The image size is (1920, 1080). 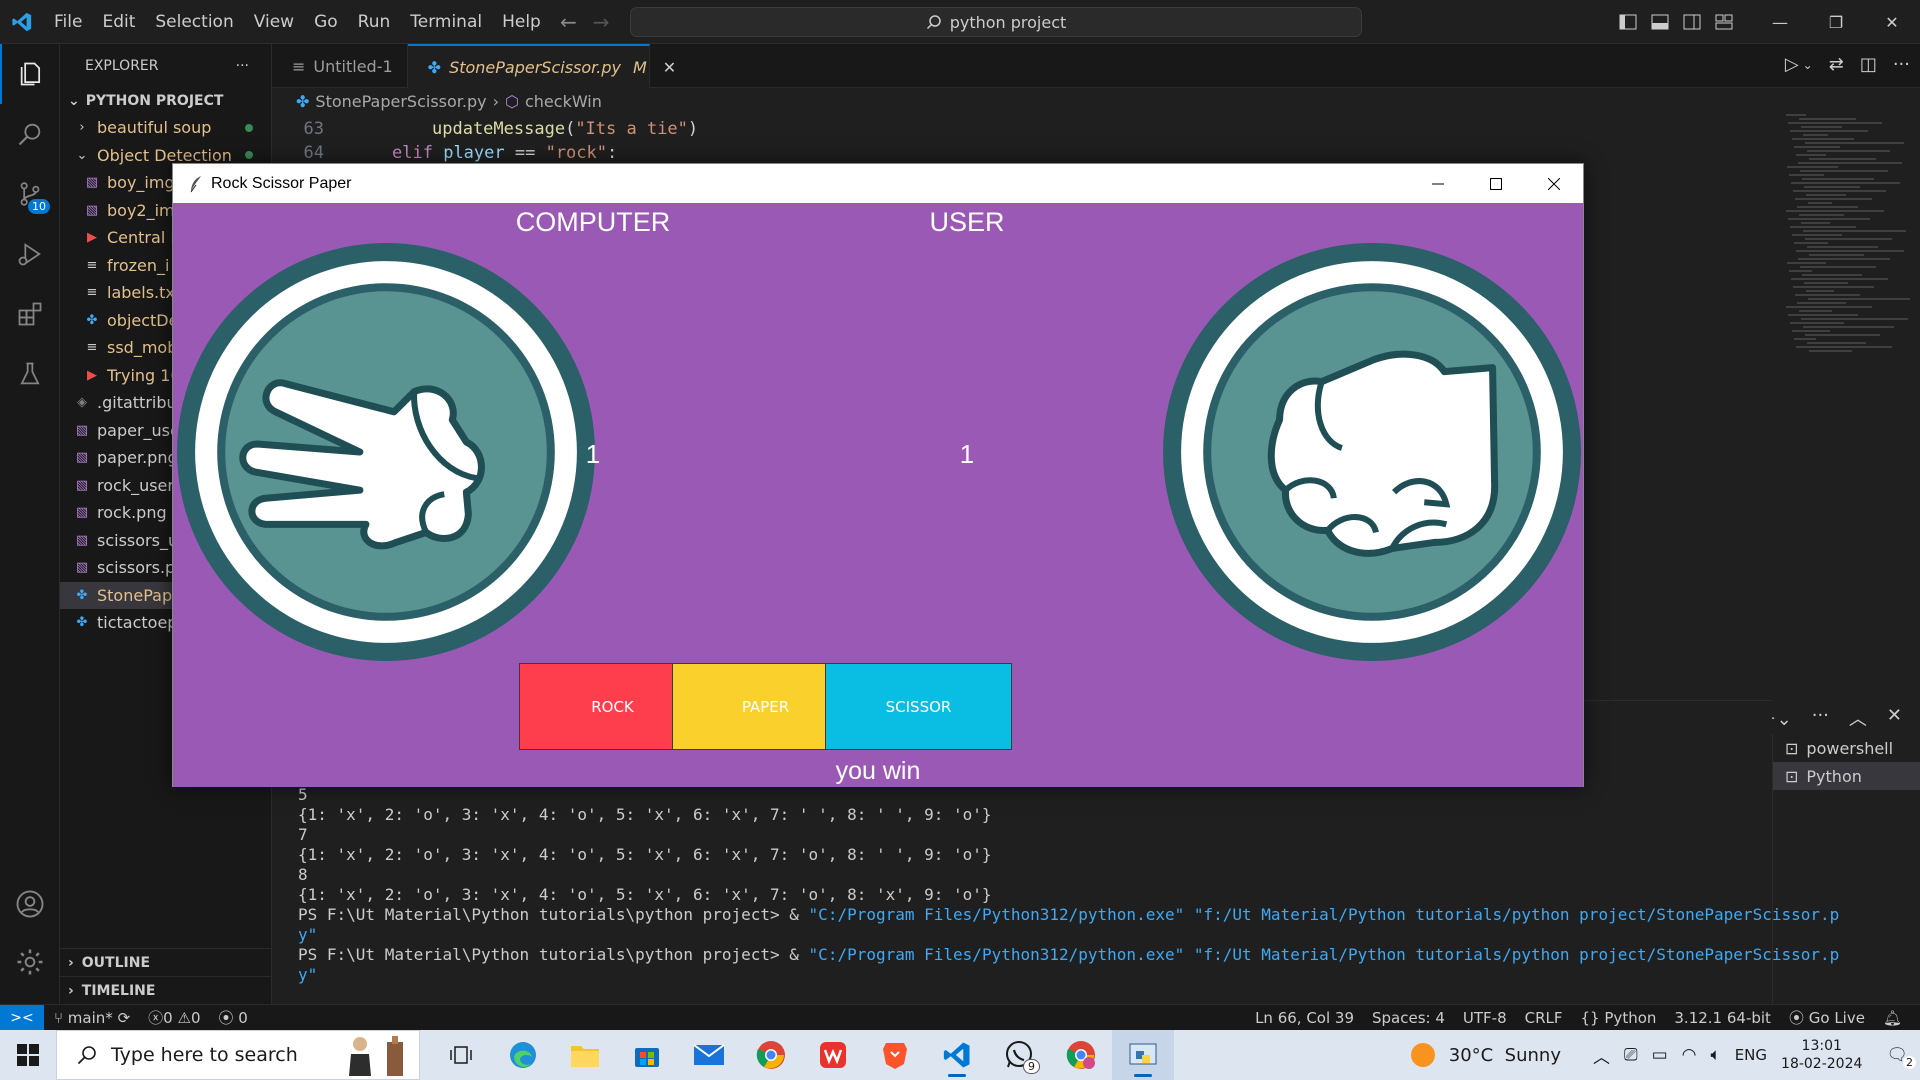 What do you see at coordinates (1892, 1018) in the screenshot?
I see `notifications-bell-icon: 🔔︎` at bounding box center [1892, 1018].